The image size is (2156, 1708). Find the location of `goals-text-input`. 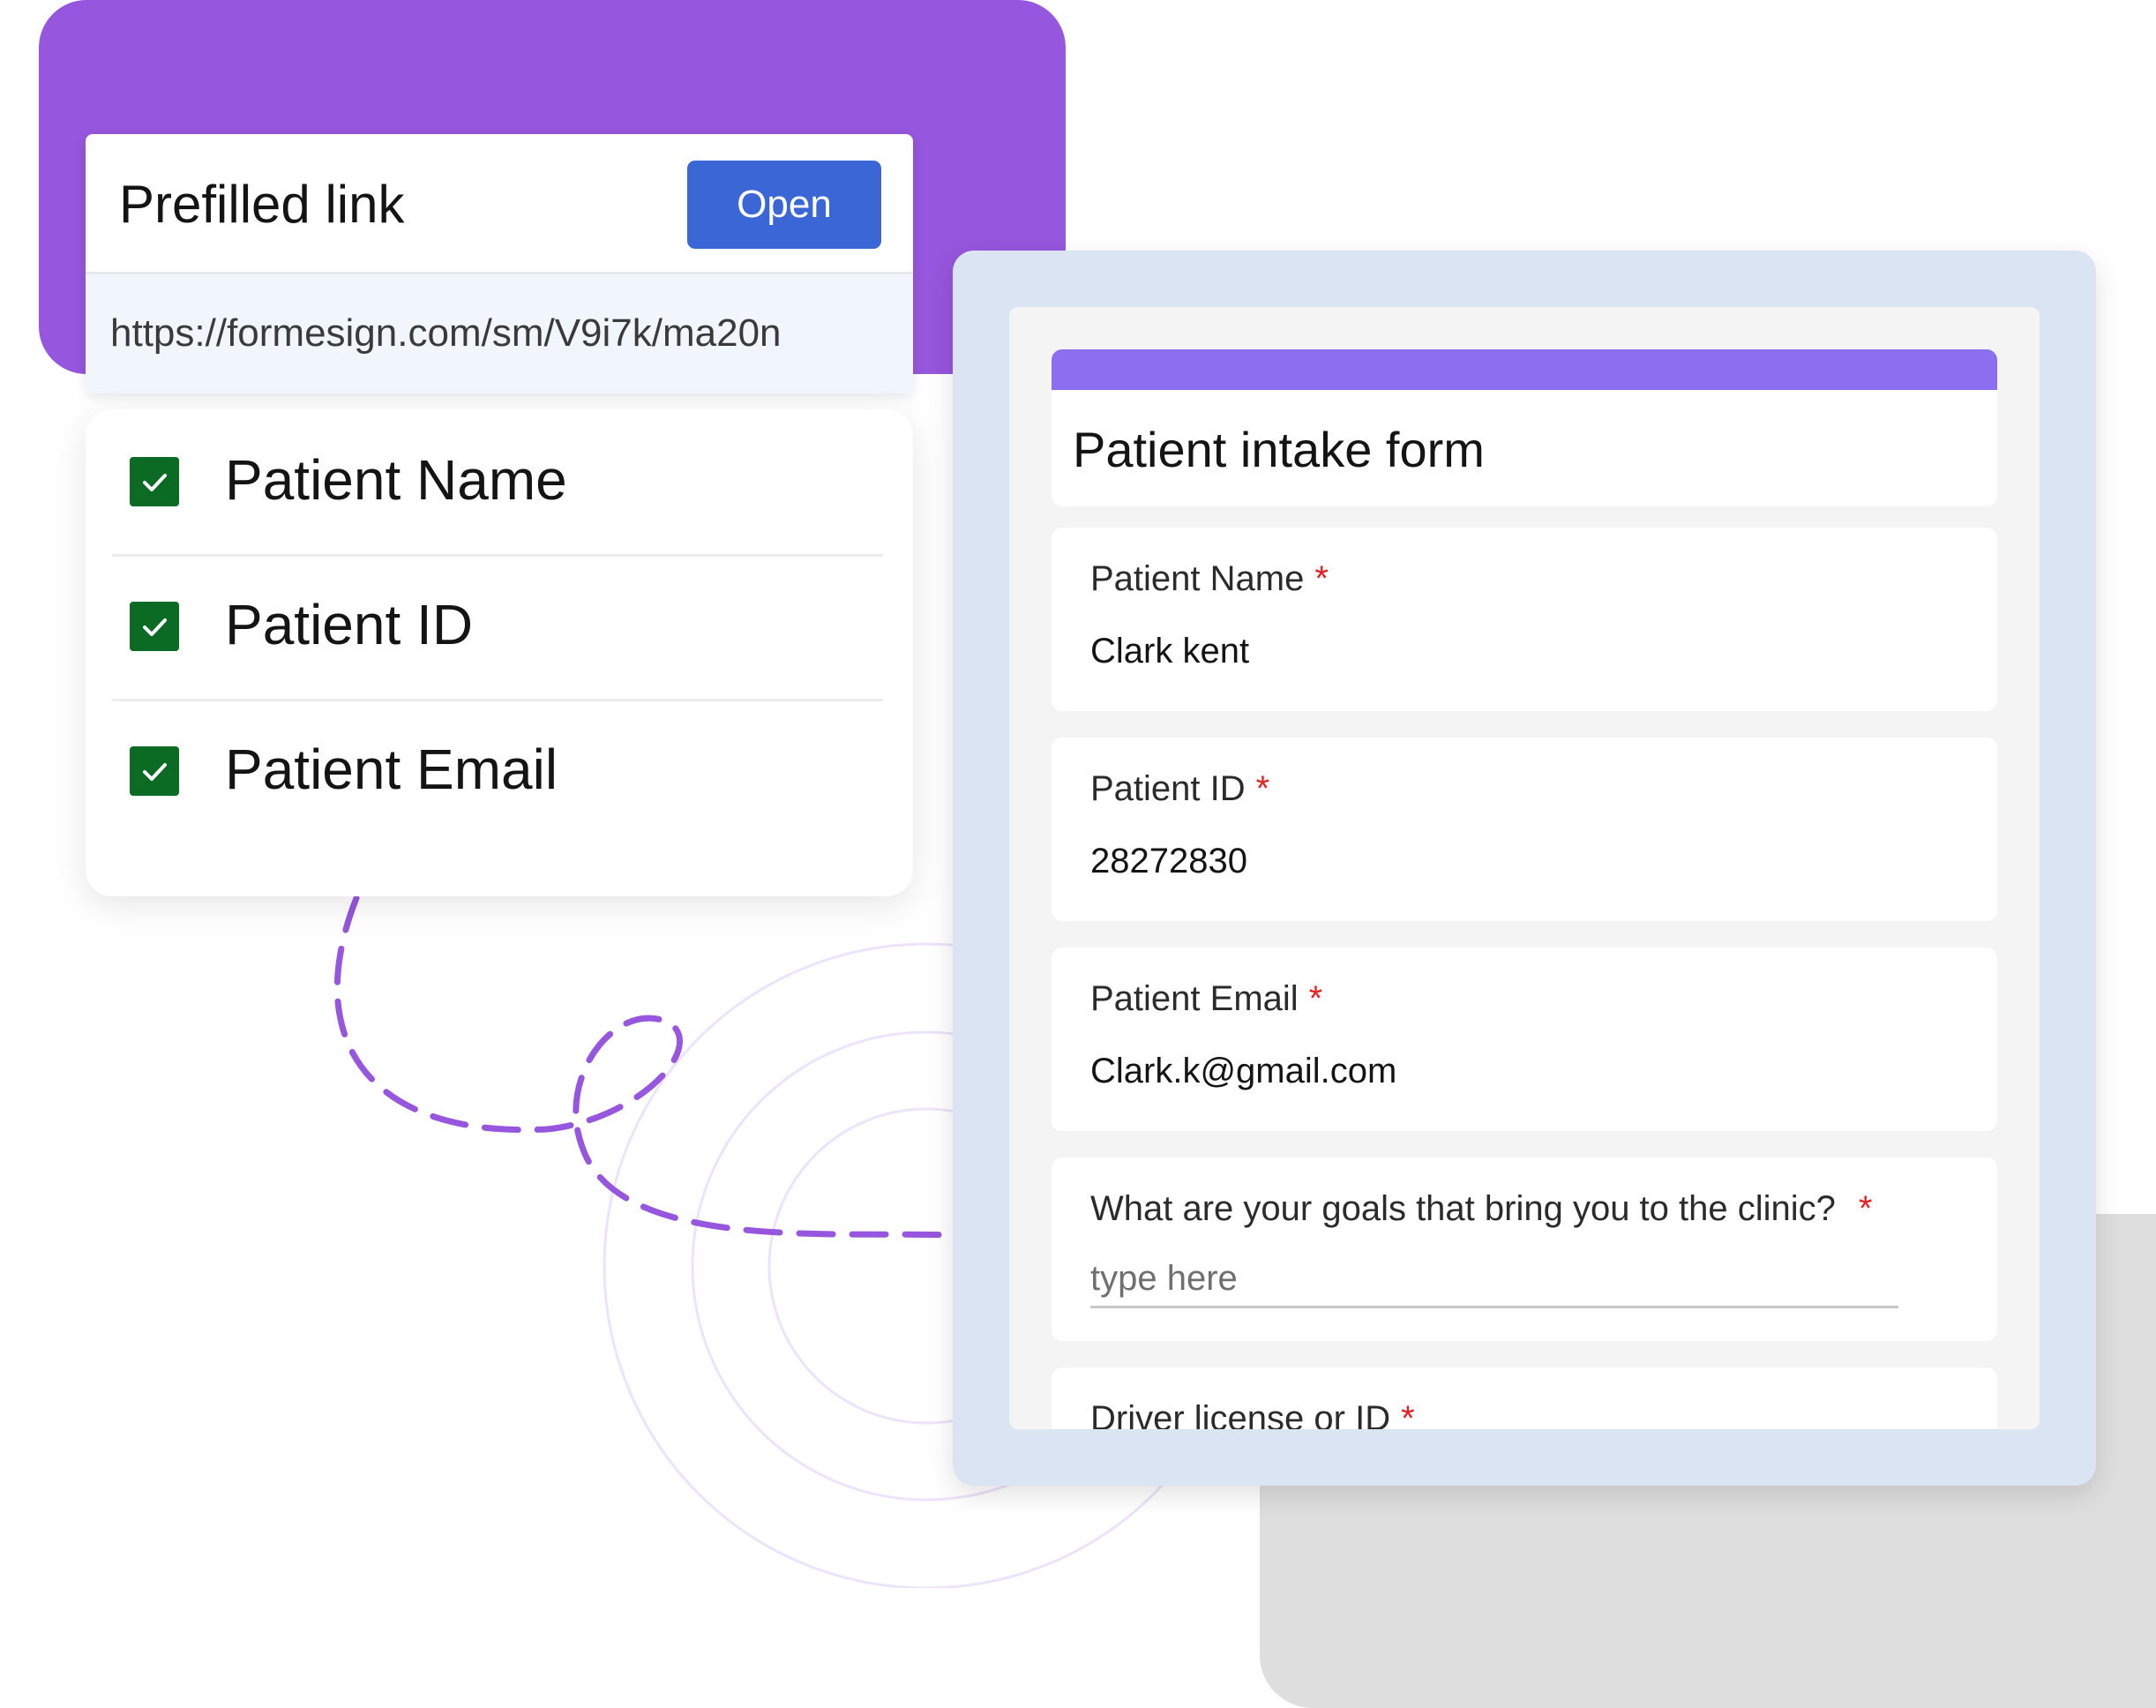

goals-text-input is located at coordinates (1494, 1279).